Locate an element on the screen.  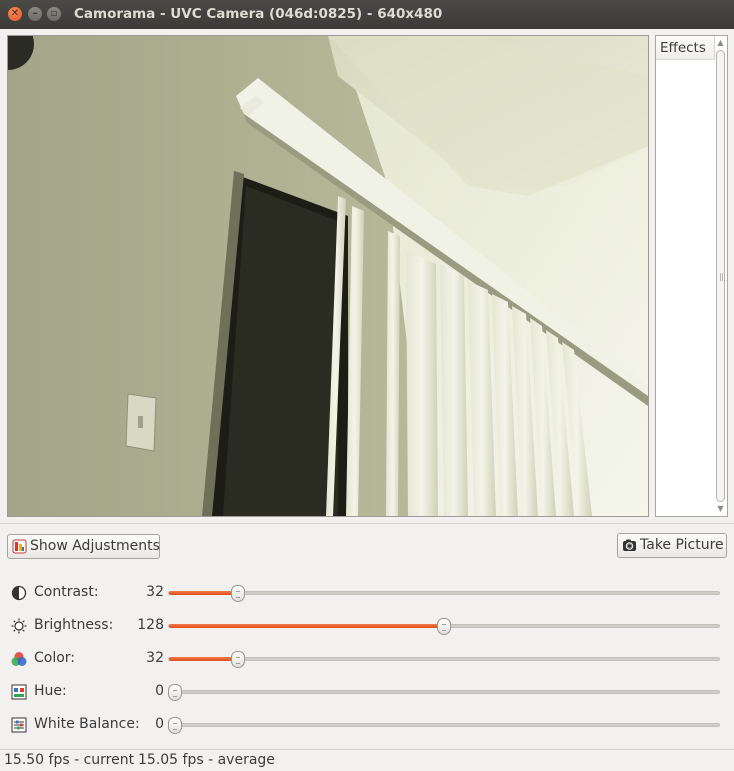
divider is located at coordinates (367, 523).